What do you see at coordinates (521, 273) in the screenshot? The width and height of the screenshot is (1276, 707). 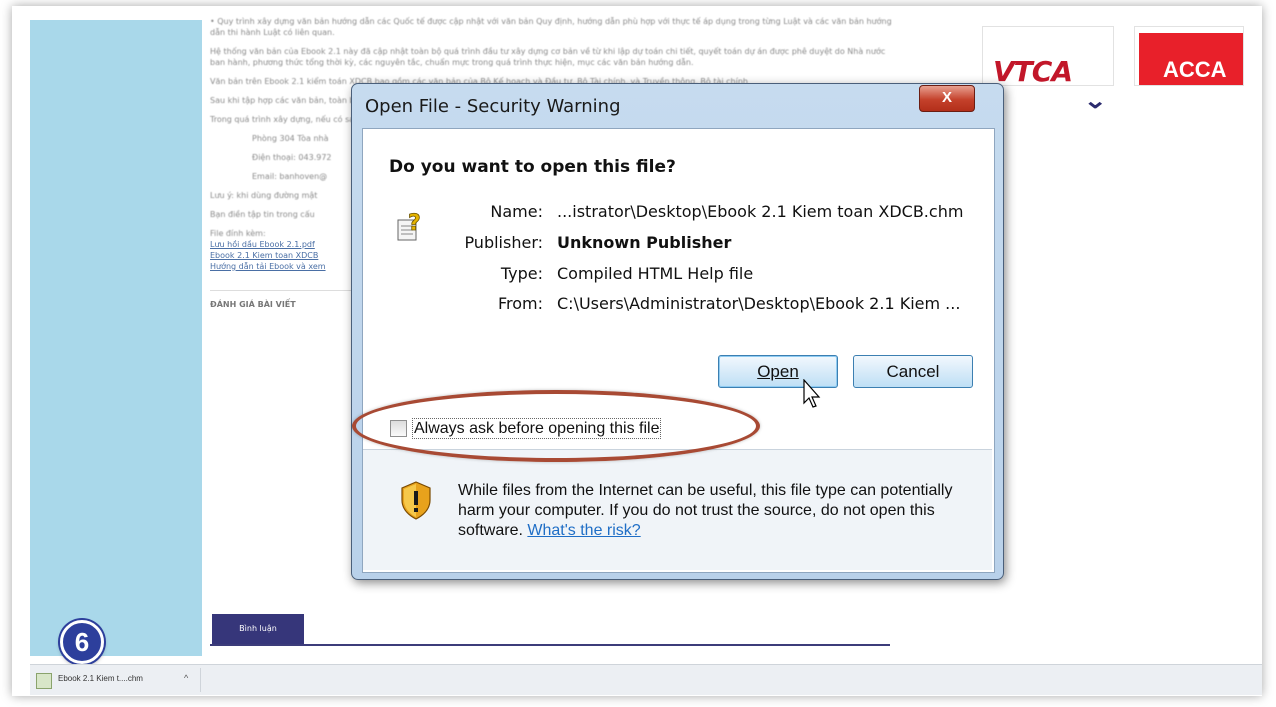 I see `type-label: Type:` at bounding box center [521, 273].